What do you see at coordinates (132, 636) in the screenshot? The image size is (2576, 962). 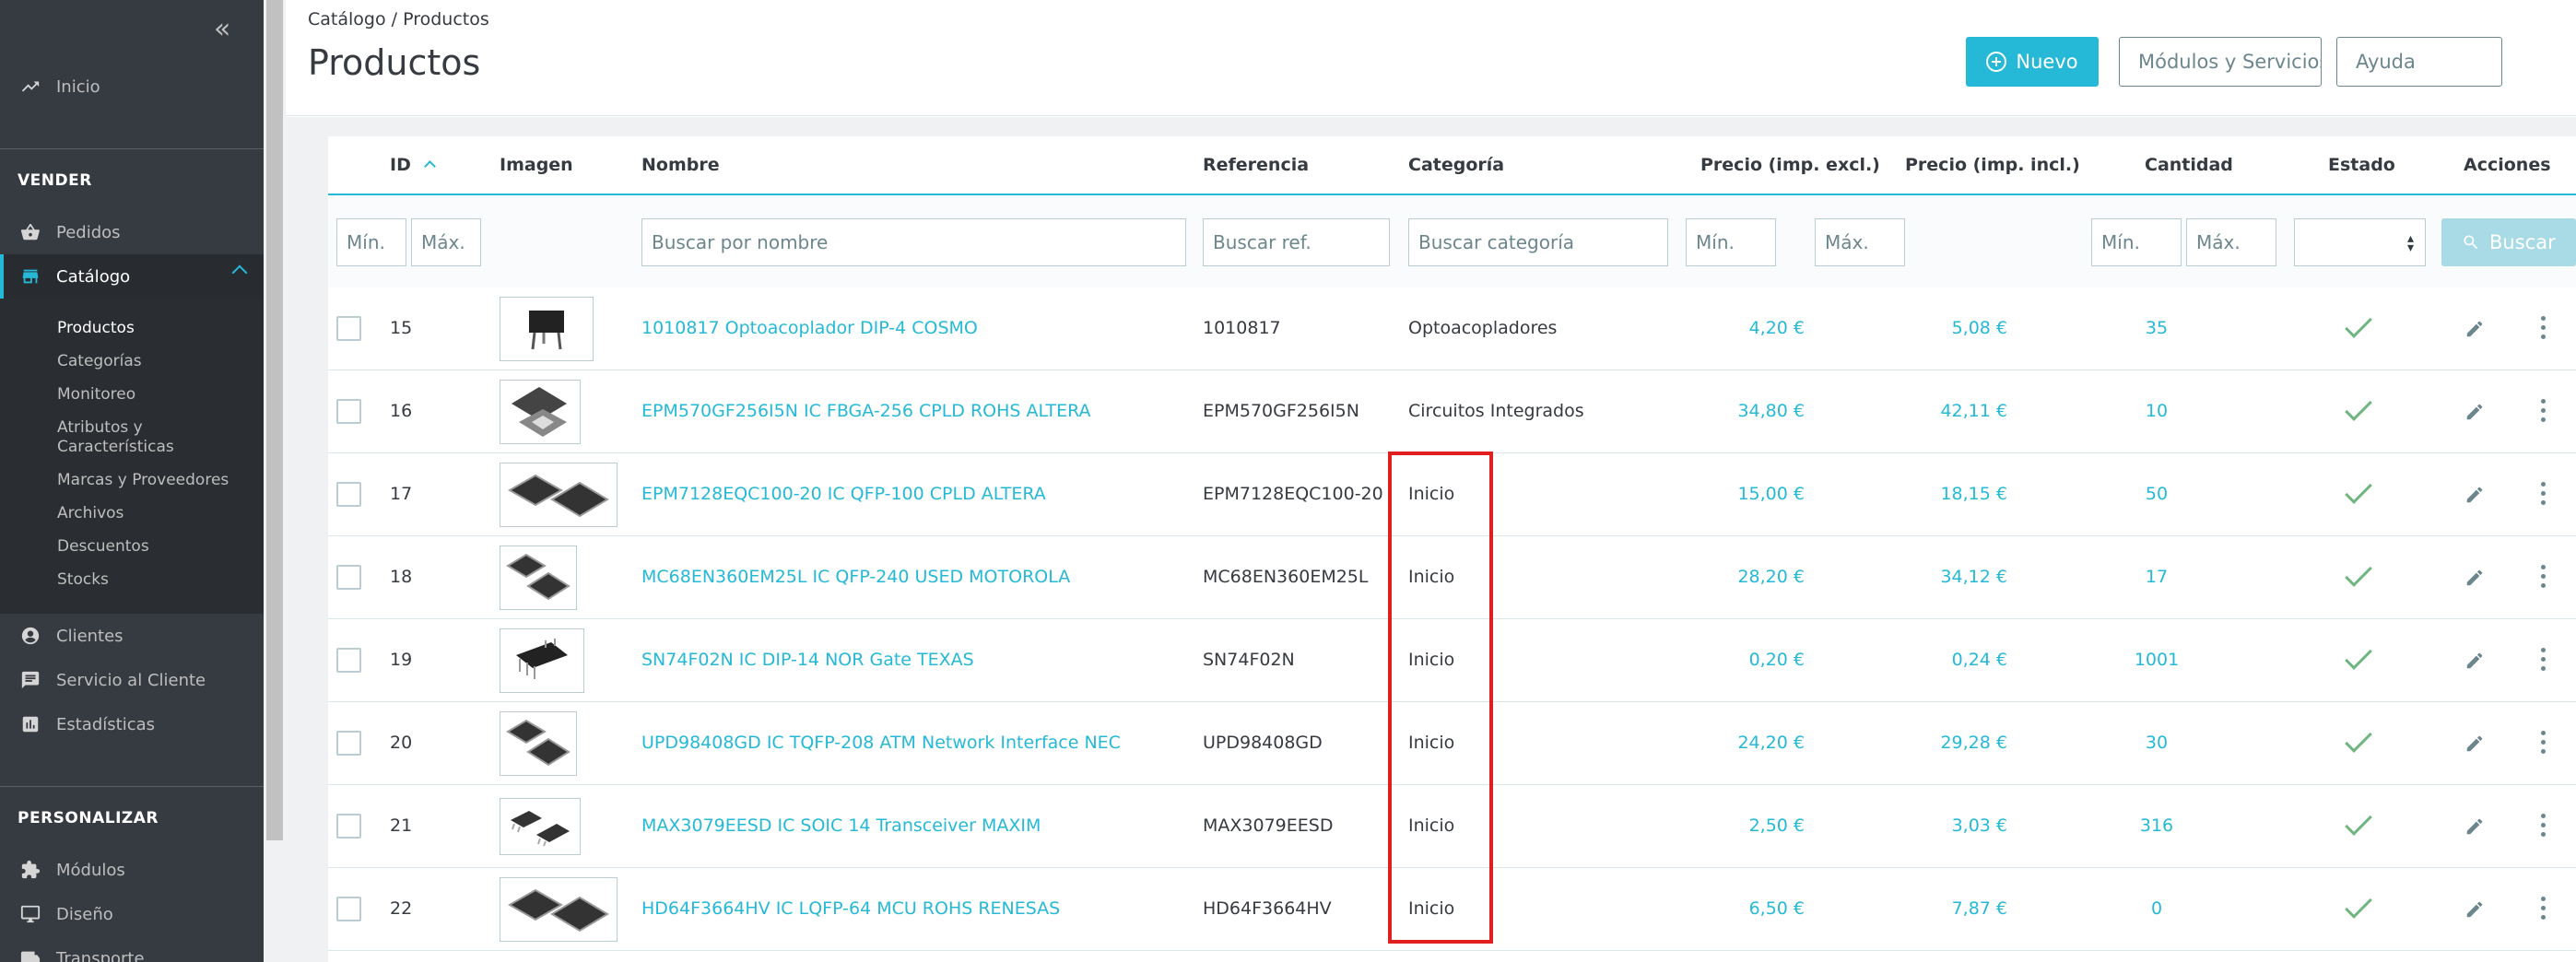 I see `sidebar-item-customers: Clientes` at bounding box center [132, 636].